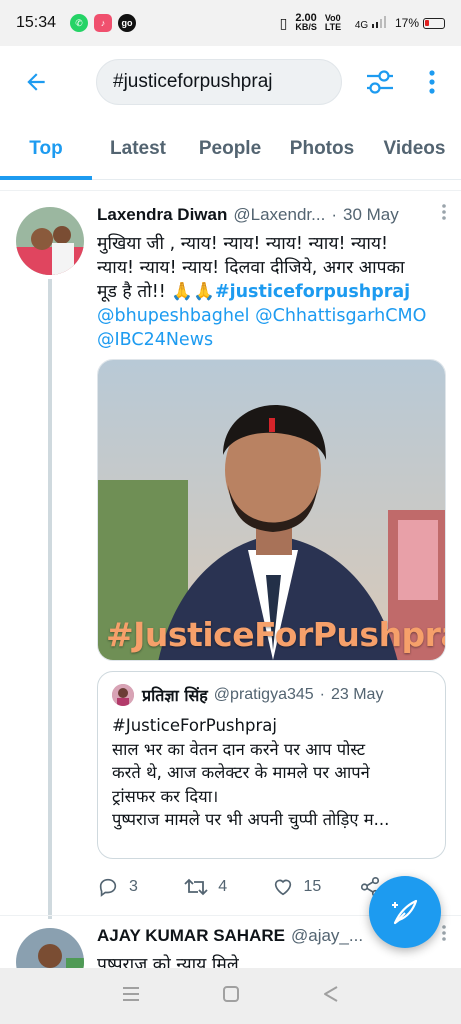 The width and height of the screenshot is (461, 1024). Describe the element at coordinates (312, 292) in the screenshot. I see `hashtag-link: #justiceforpushpraj` at that location.